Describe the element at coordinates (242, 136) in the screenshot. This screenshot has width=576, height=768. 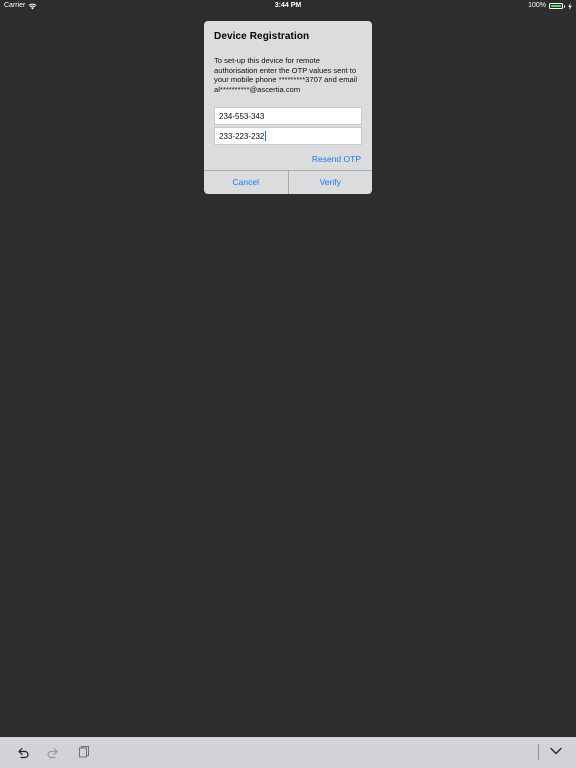
I see `otp-email-value: 233-223-232` at that location.